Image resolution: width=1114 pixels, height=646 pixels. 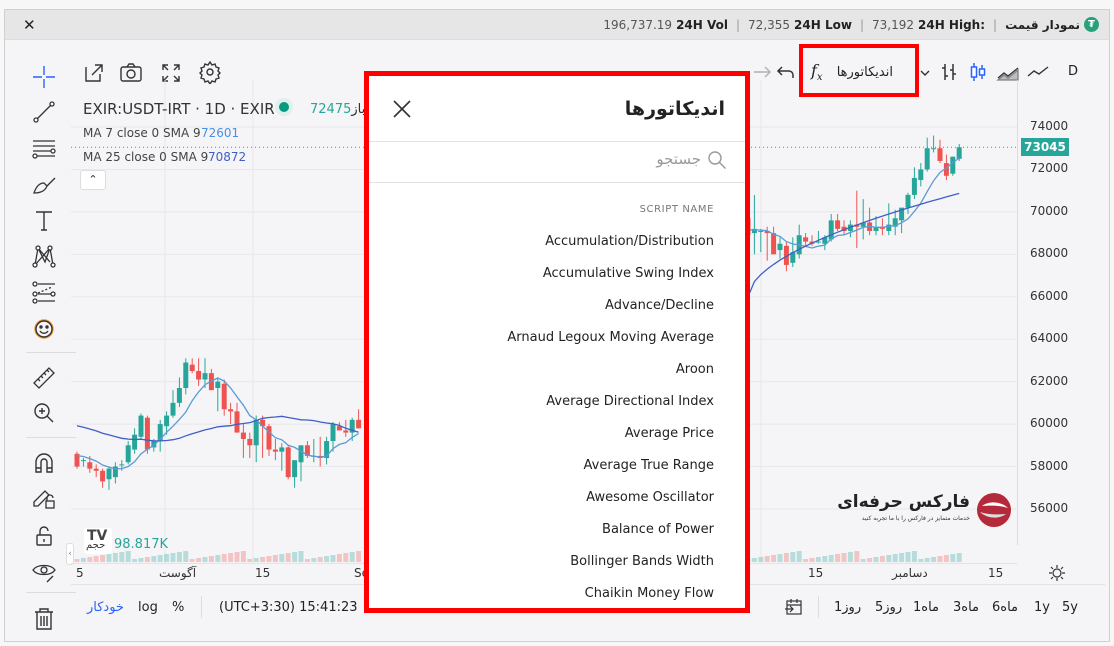 What do you see at coordinates (148, 607) in the screenshot?
I see `log-scale-toggle: log` at bounding box center [148, 607].